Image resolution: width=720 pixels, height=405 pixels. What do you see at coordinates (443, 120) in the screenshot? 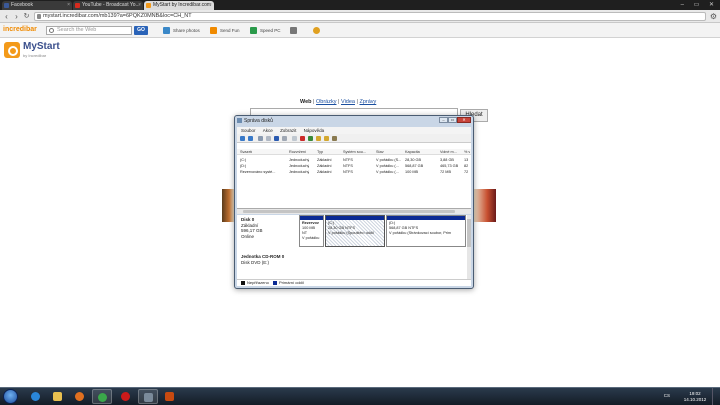
I see `minimize-button: –` at bounding box center [443, 120].